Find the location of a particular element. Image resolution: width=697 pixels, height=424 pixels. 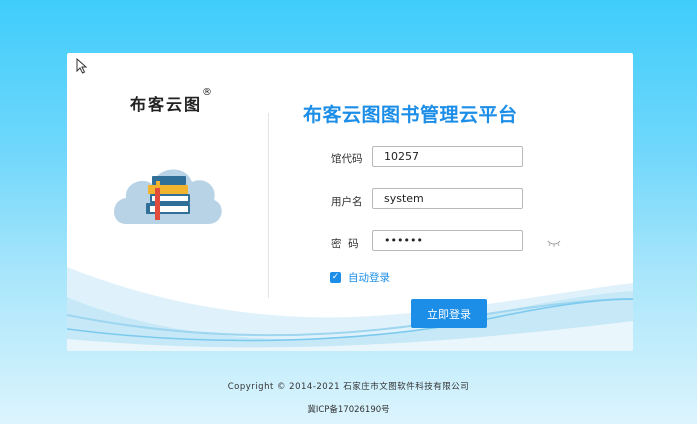

password-input is located at coordinates (447, 240).